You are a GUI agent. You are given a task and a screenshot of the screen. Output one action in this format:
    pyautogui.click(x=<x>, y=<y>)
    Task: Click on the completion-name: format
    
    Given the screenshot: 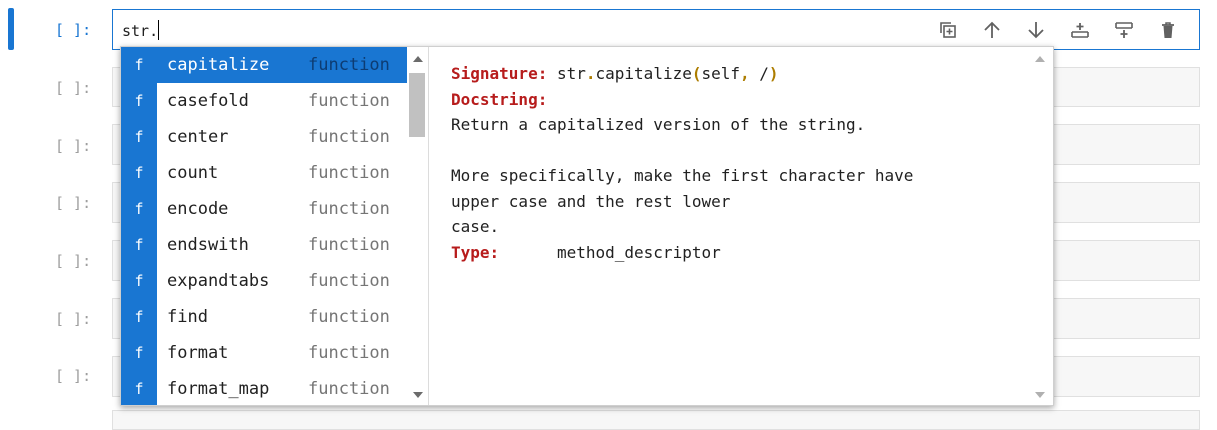 What is the action you would take?
    pyautogui.click(x=198, y=353)
    